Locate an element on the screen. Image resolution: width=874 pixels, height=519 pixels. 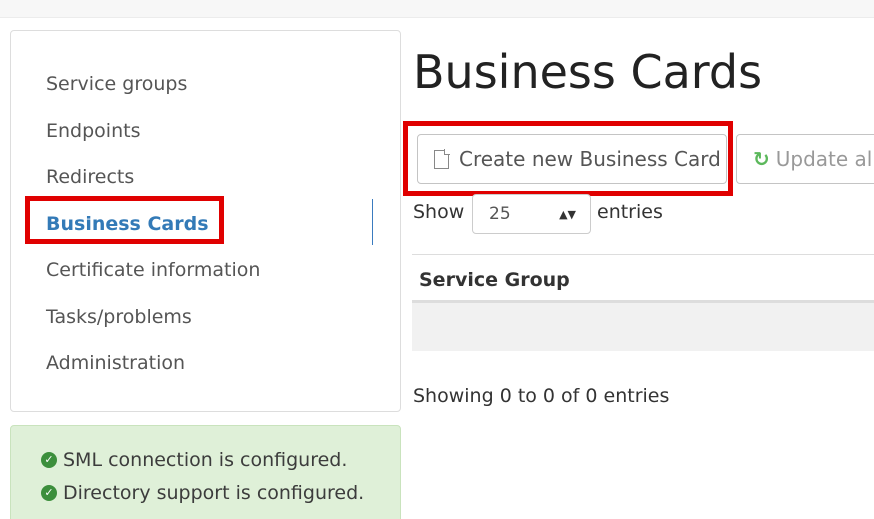
sidebar-item-administration: Administration is located at coordinates (115, 363).